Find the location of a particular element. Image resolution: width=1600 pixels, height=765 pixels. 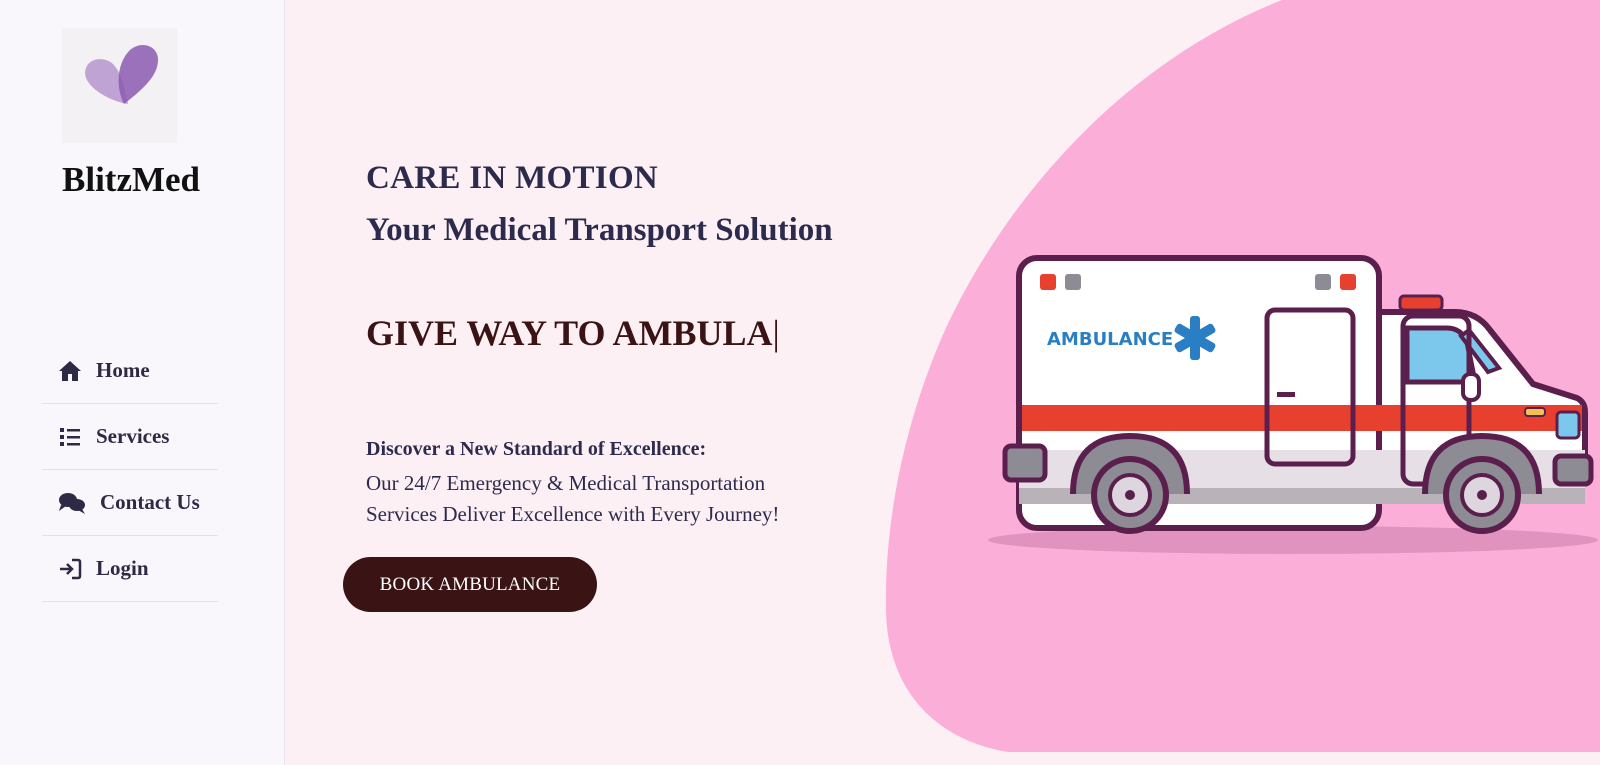

sidebar-item-services: Services is located at coordinates (130, 437).